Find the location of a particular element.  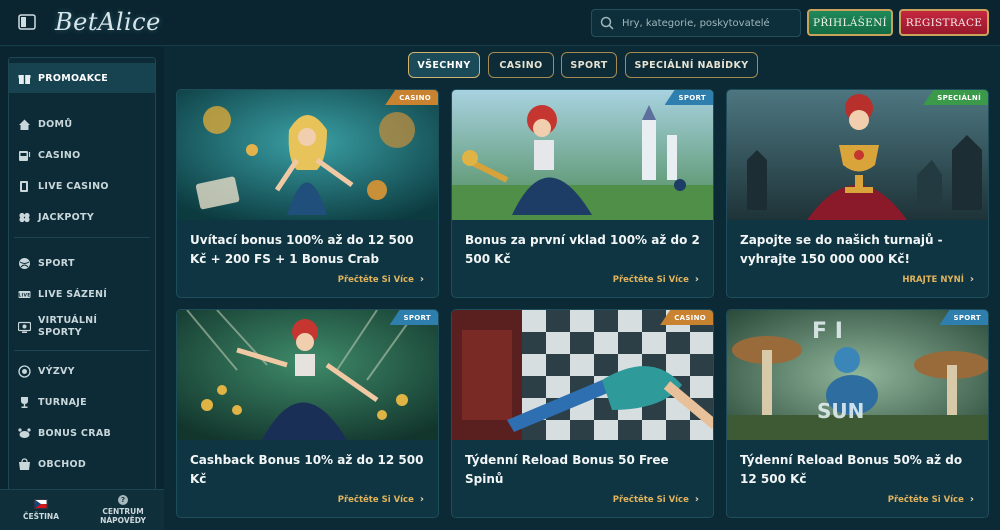

sidebar-item-label: LIVE CASINO is located at coordinates (73, 186).